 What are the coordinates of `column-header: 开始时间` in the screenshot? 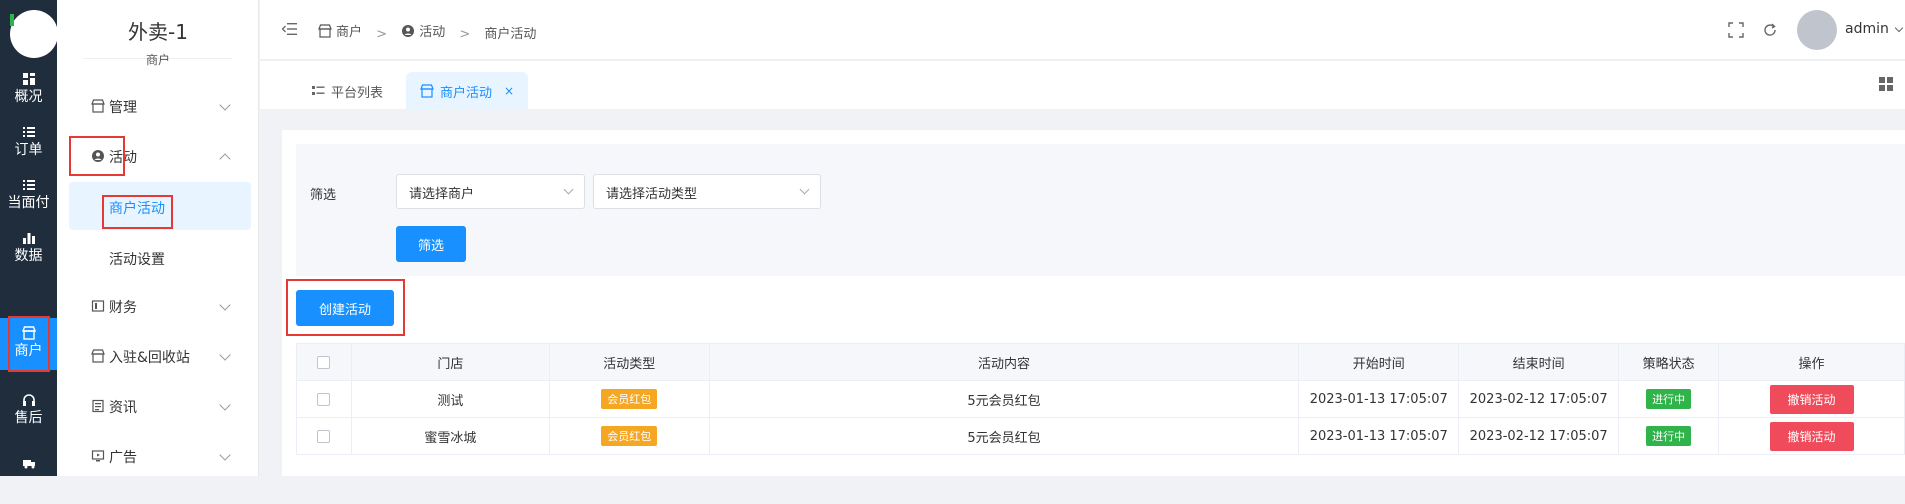 It's located at (1379, 362).